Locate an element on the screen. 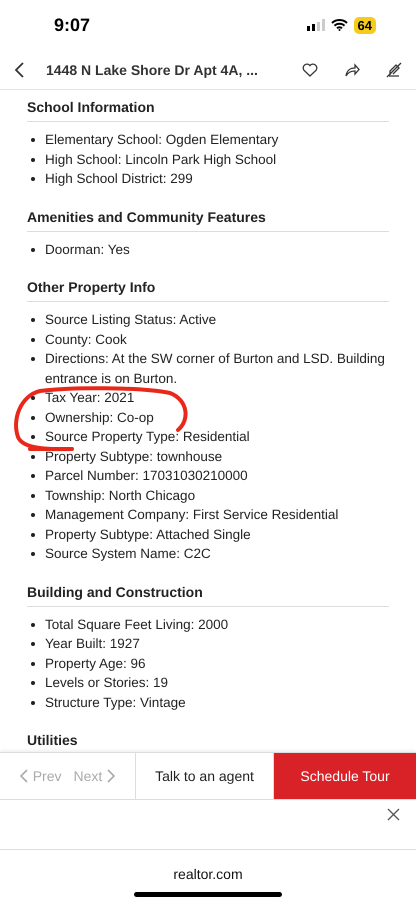 The height and width of the screenshot is (900, 416). chevron-right-icon is located at coordinates (111, 776).